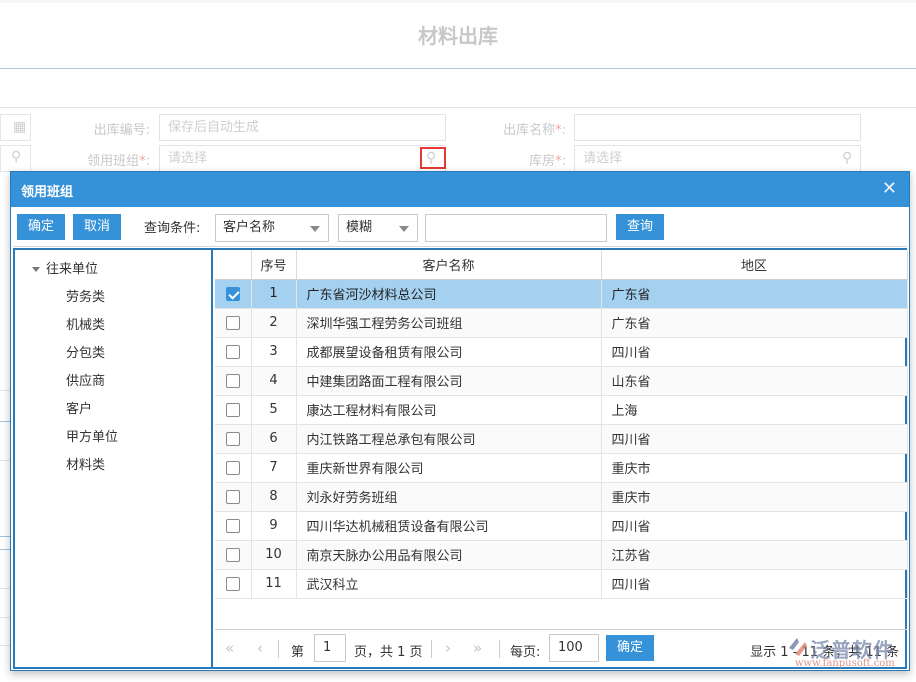 This screenshot has height=682, width=916. Describe the element at coordinates (448, 648) in the screenshot. I see `next-page-icon: ›` at that location.